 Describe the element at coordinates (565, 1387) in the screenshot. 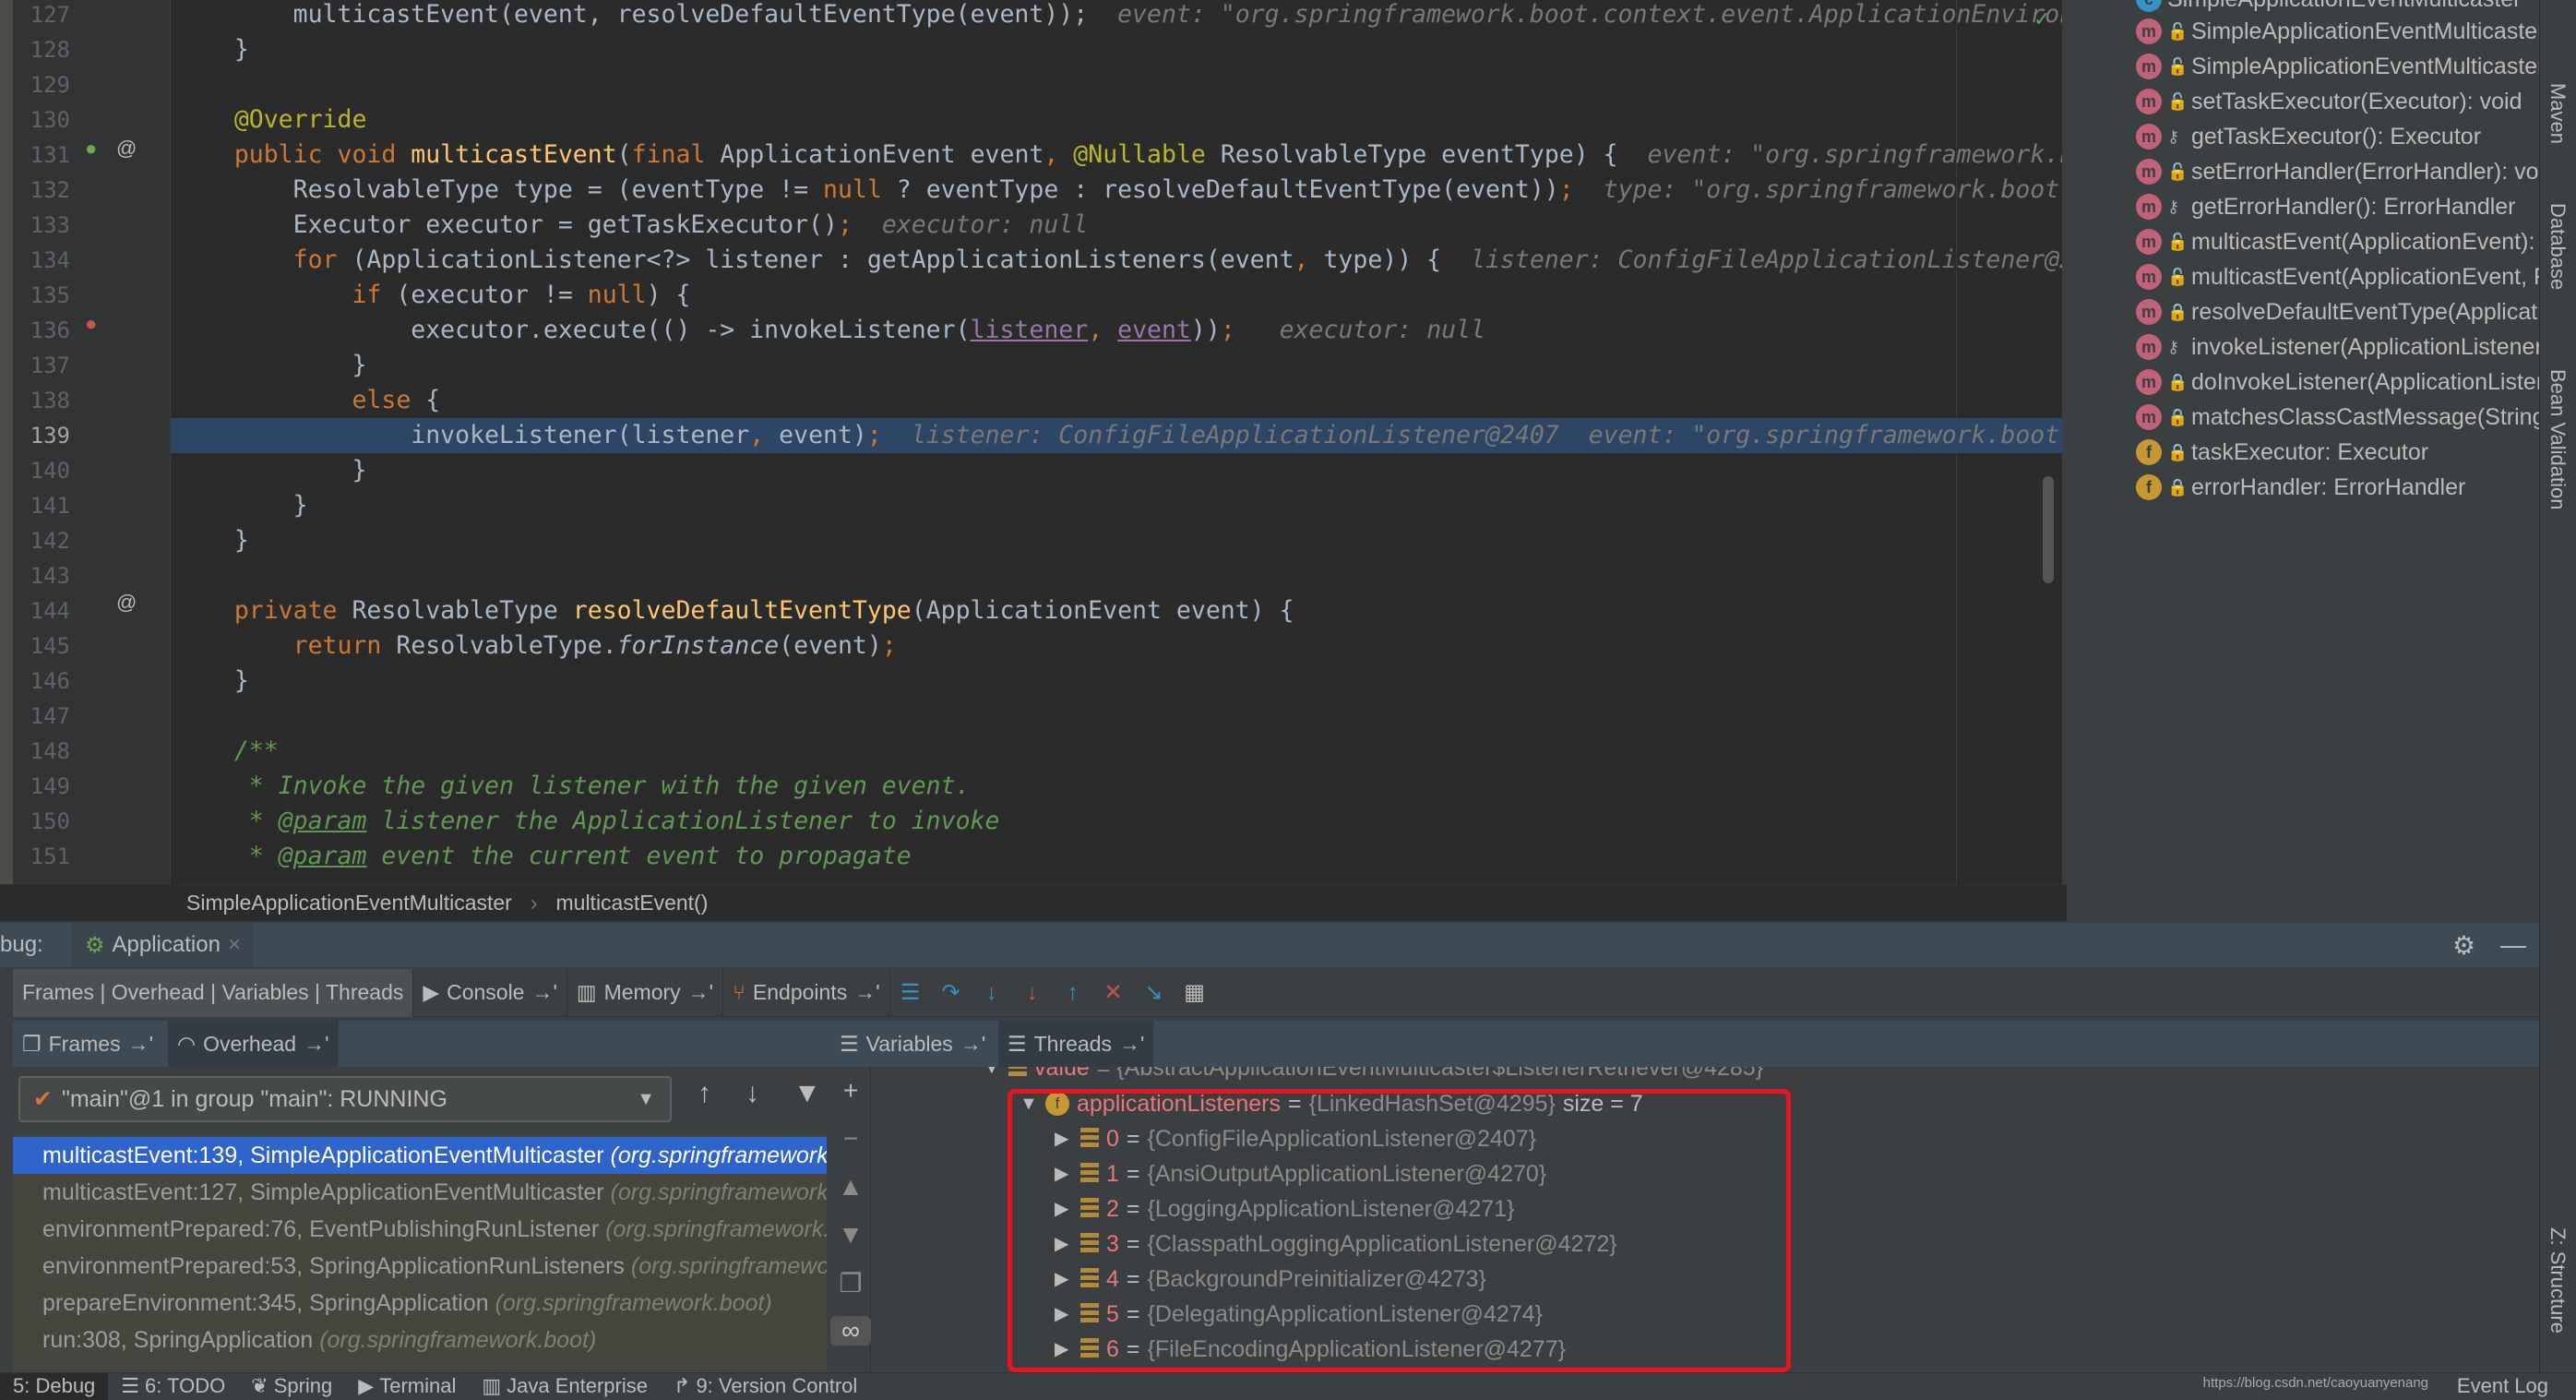

I see `tool-java-enterprise: ▥ Java Enterprise` at that location.